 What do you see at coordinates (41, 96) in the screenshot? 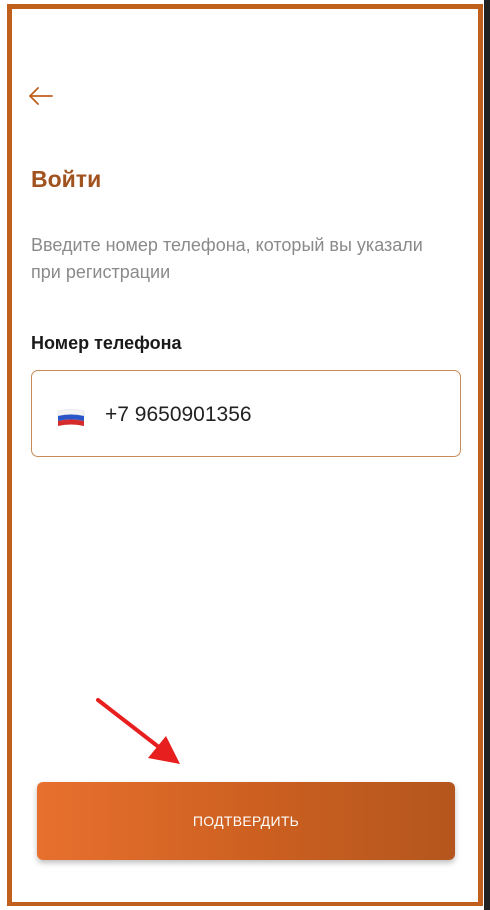
I see `back-arrow-icon` at bounding box center [41, 96].